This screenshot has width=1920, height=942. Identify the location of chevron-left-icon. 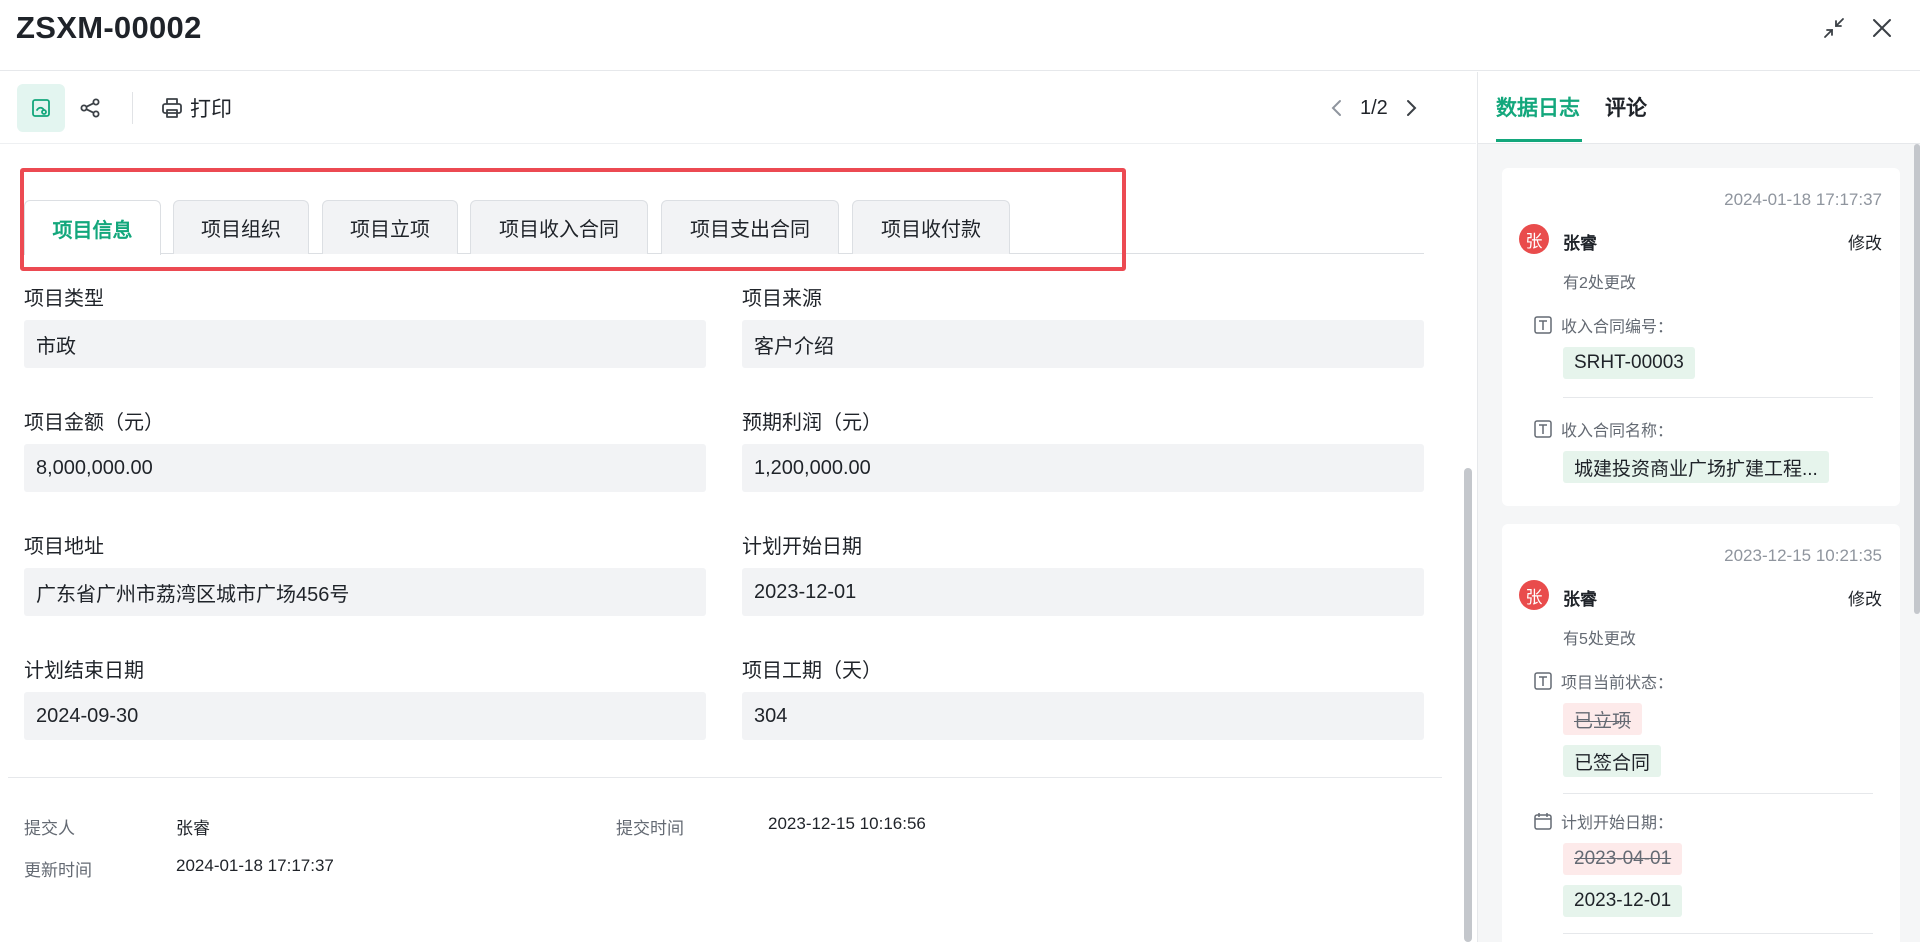
(1336, 108).